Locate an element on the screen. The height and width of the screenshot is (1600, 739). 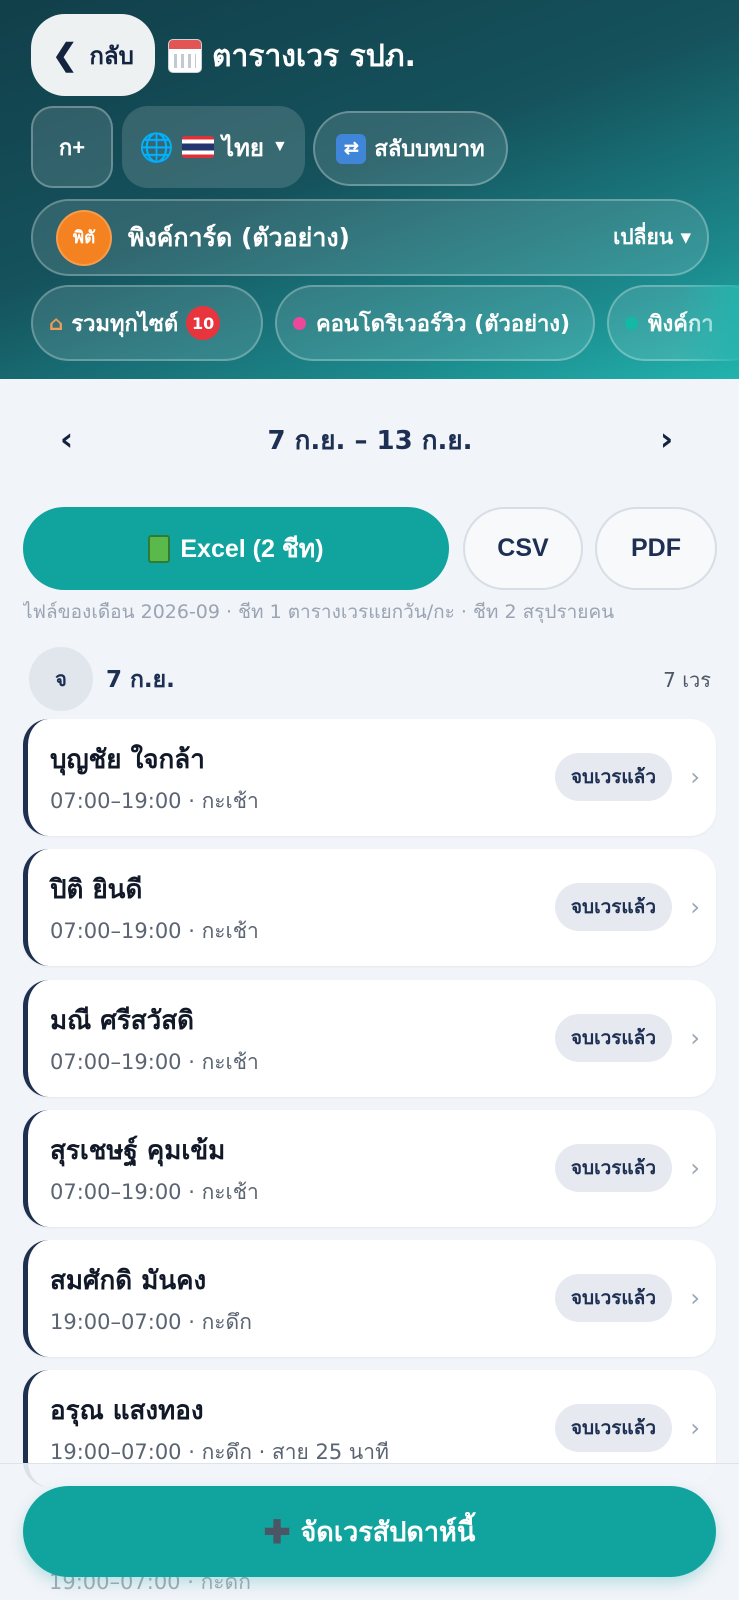
page-title-text: ตารางเวร รปภ. is located at coordinates (314, 56).